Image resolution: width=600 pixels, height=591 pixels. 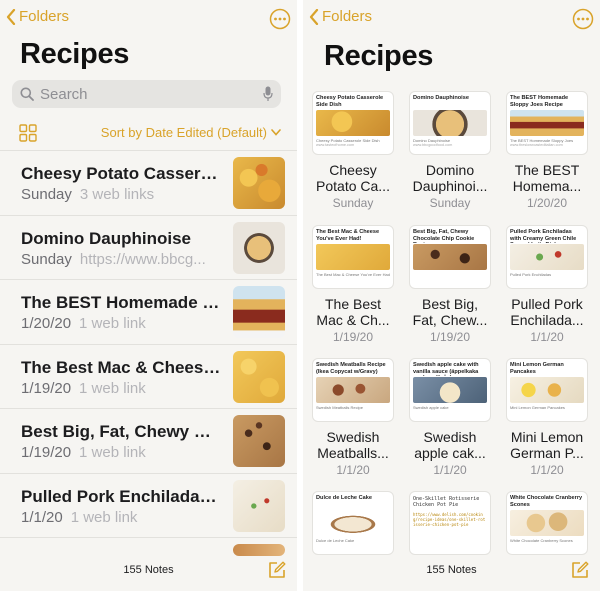 What do you see at coordinates (348, 235) in the screenshot?
I see `card-title: The Best Mac & Cheese You've Ever Had!` at bounding box center [348, 235].